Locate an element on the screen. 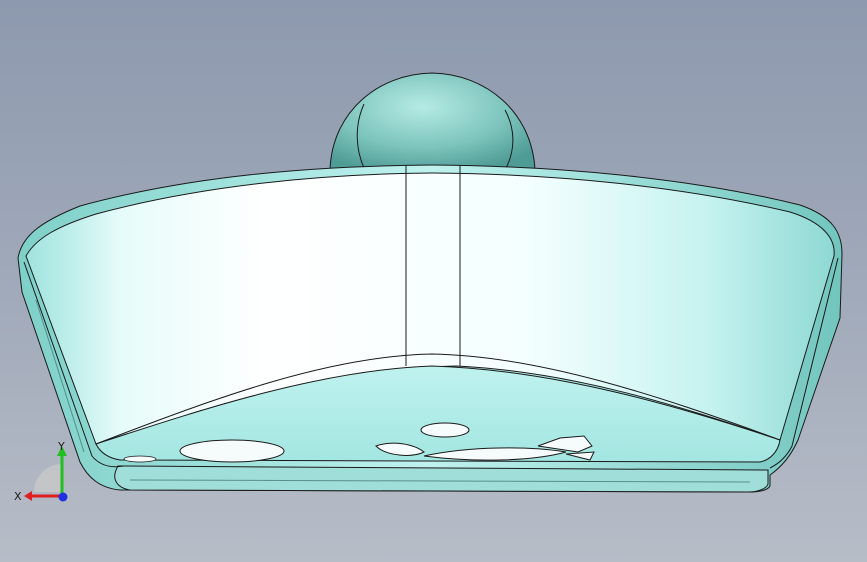 This screenshot has width=867, height=562. triad-quadrant-shape is located at coordinates (48, 478).